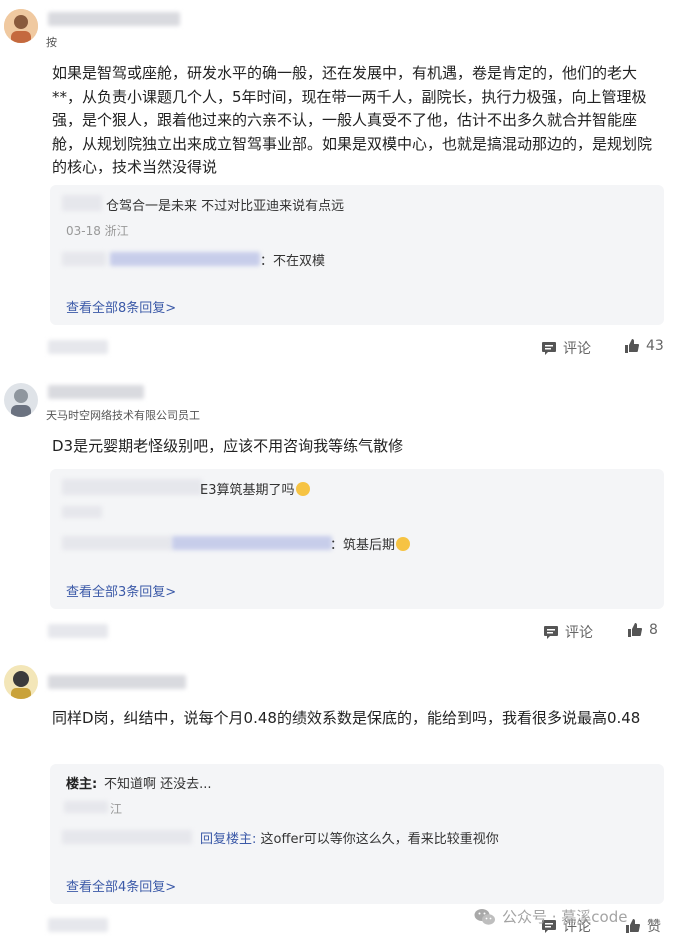 The width and height of the screenshot is (679, 946). I want to click on grin-emoji-icon, so click(403, 544).